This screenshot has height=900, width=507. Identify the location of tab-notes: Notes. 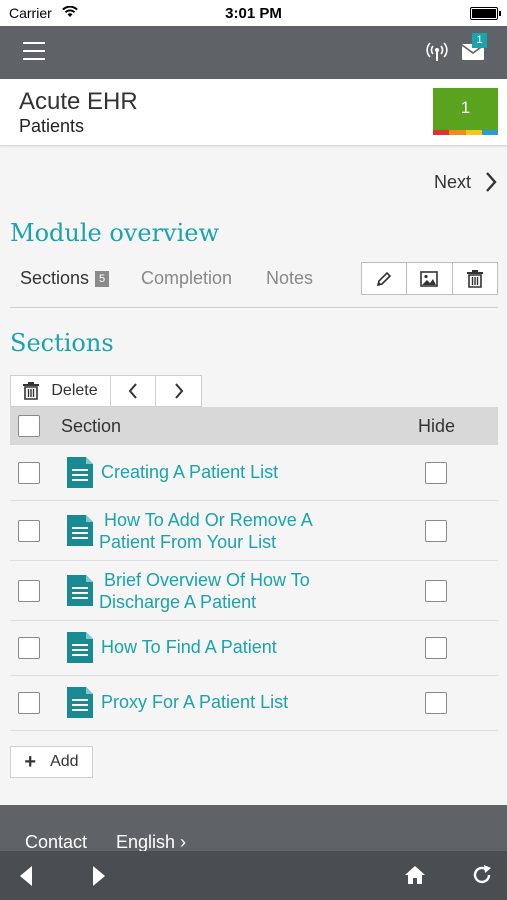
(289, 278).